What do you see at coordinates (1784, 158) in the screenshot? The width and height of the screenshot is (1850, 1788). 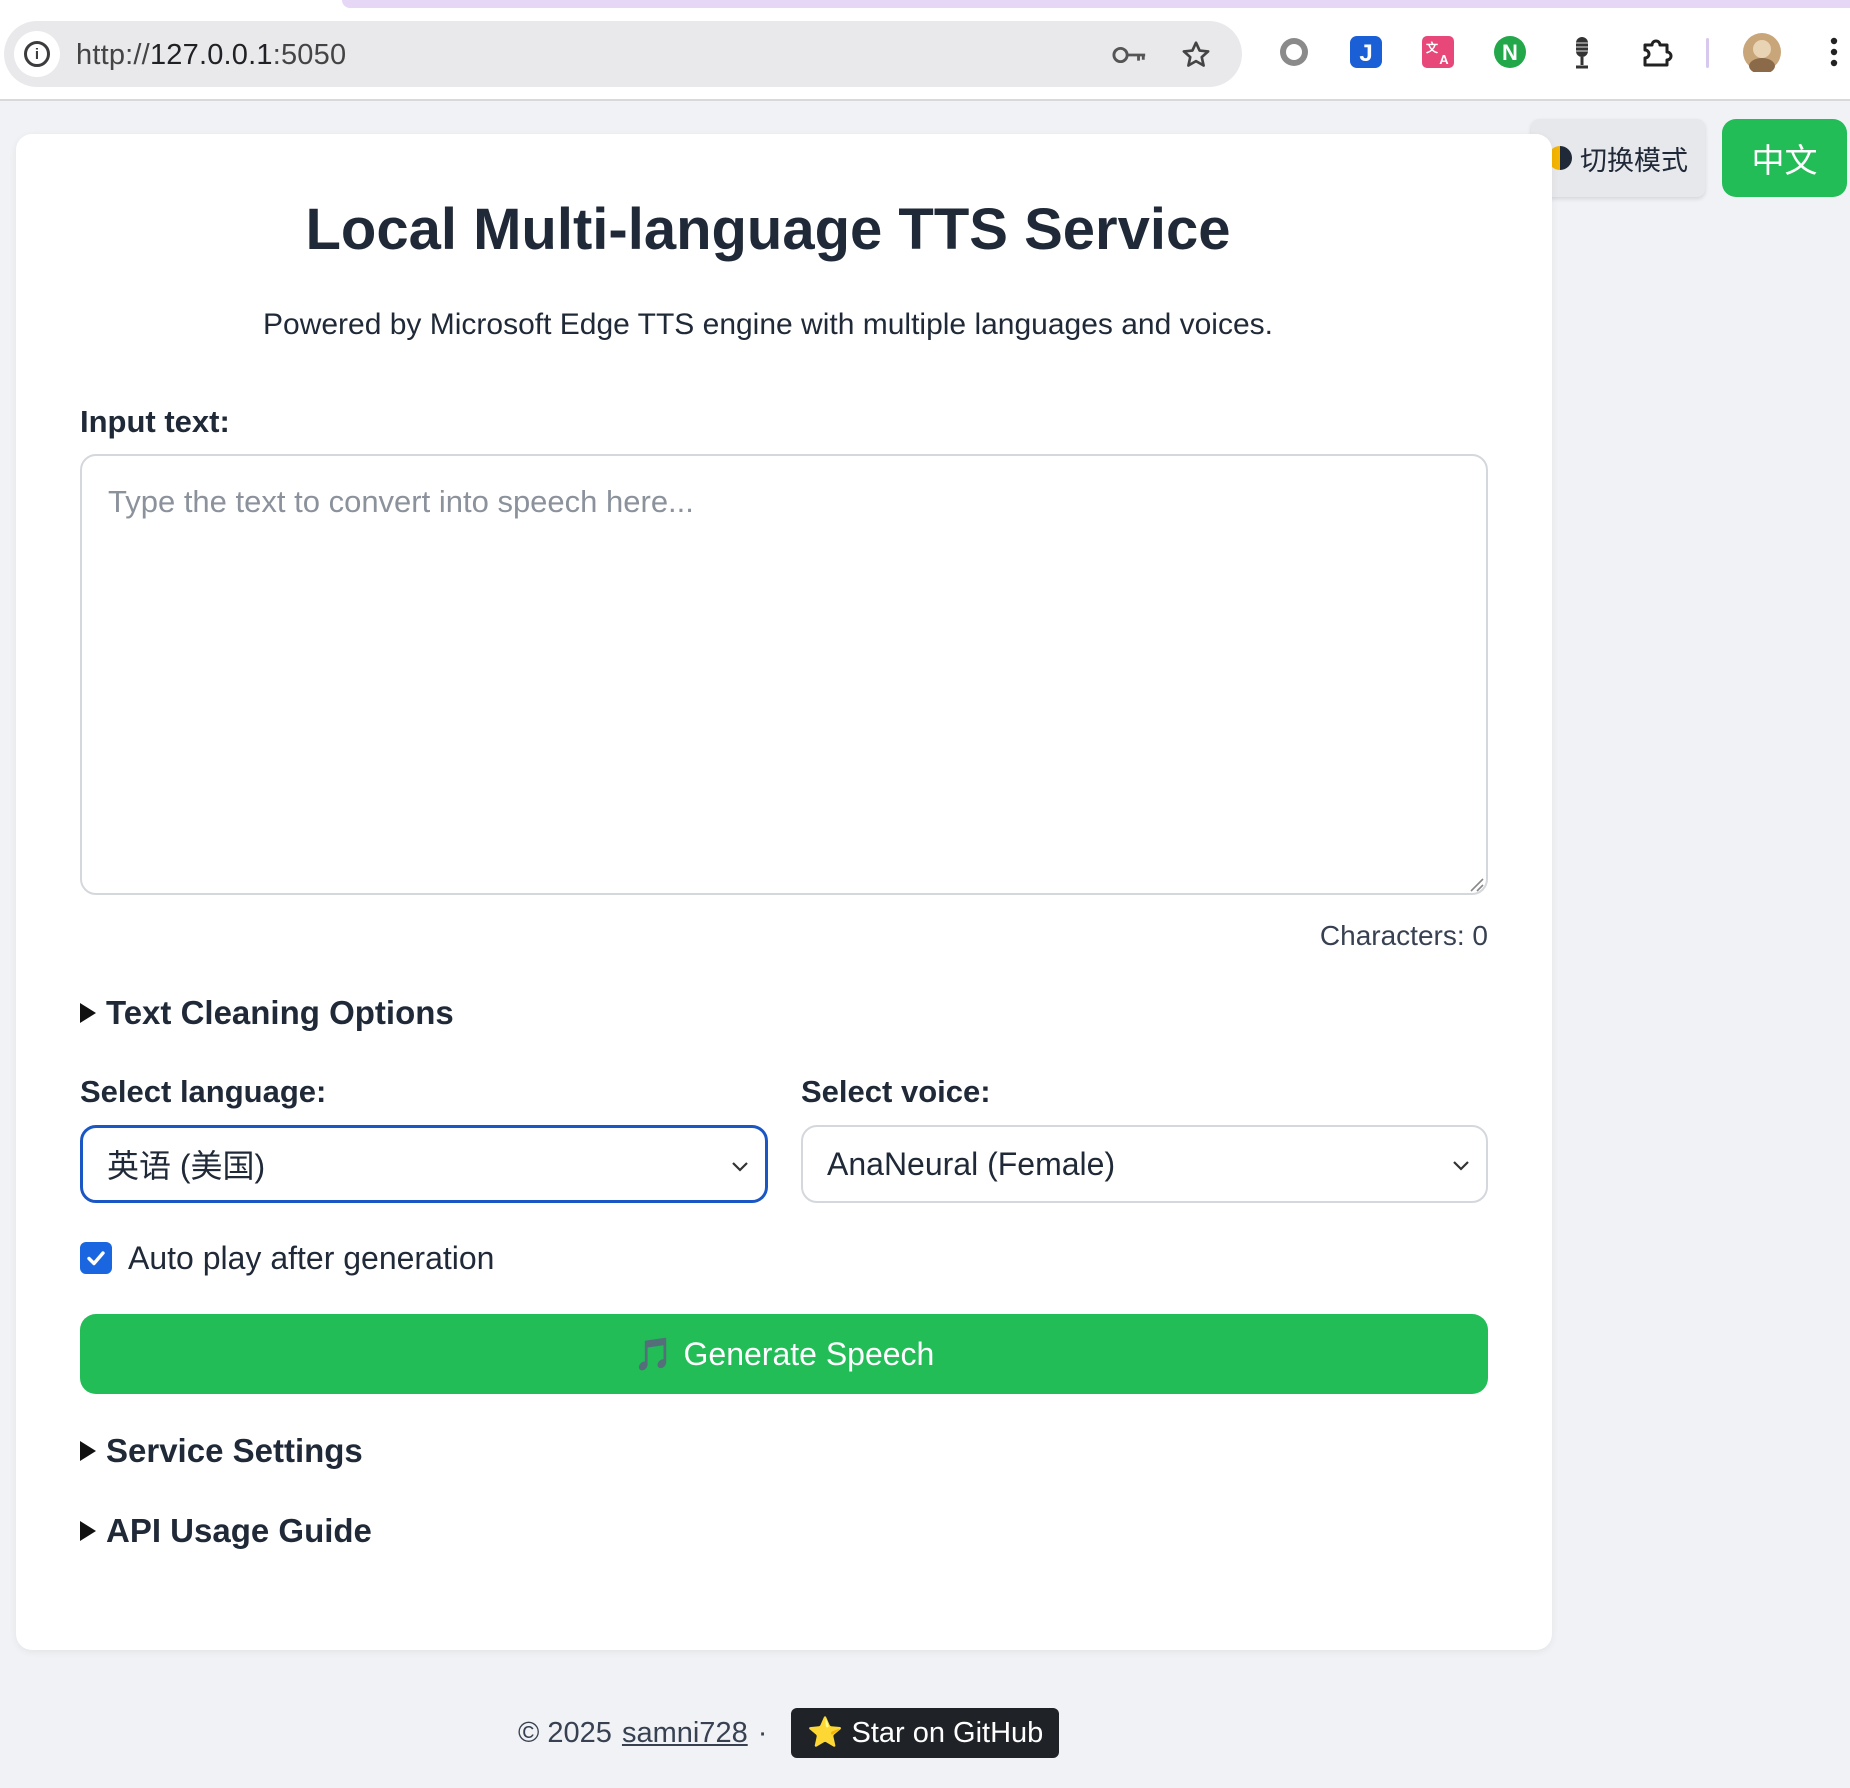 I see `language-toggle-button: 中文` at bounding box center [1784, 158].